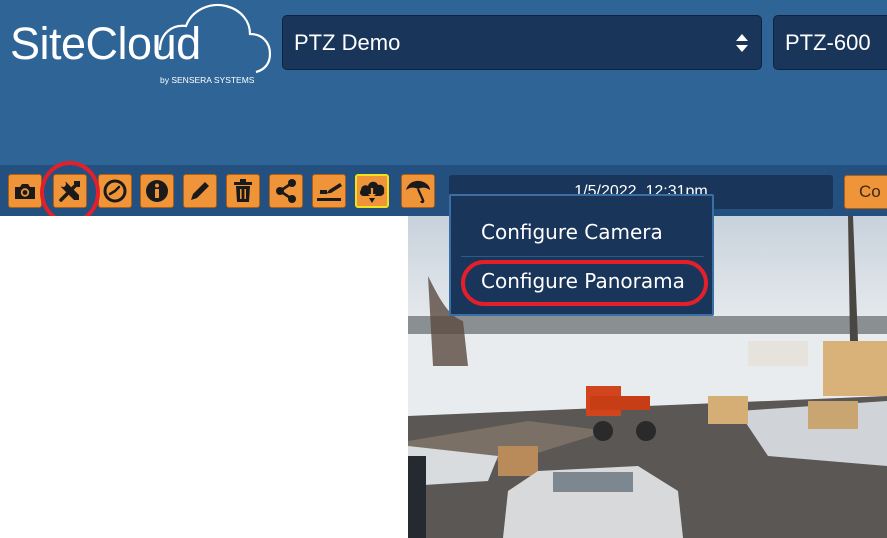 This screenshot has width=887, height=538. I want to click on menu-divider, so click(582, 256).